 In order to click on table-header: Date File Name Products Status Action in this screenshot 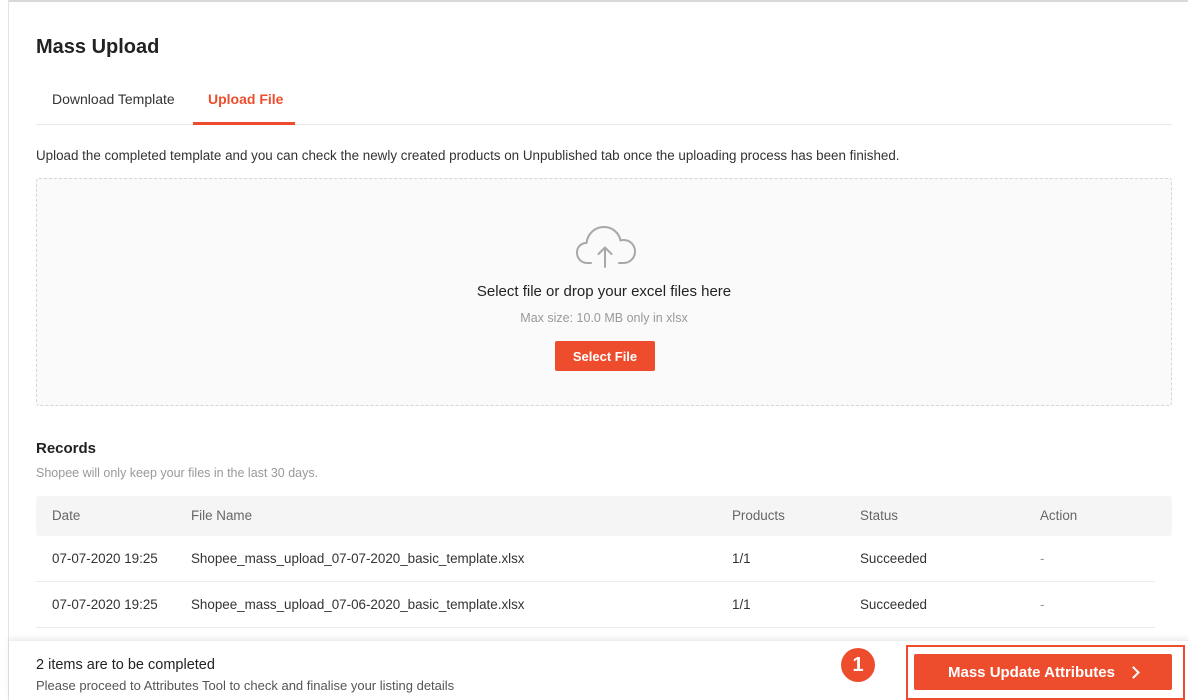, I will do `click(604, 516)`.